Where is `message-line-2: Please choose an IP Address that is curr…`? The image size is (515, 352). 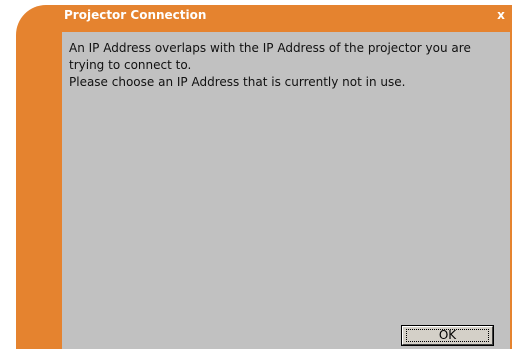 message-line-2: Please choose an IP Address that is curr… is located at coordinates (237, 82).